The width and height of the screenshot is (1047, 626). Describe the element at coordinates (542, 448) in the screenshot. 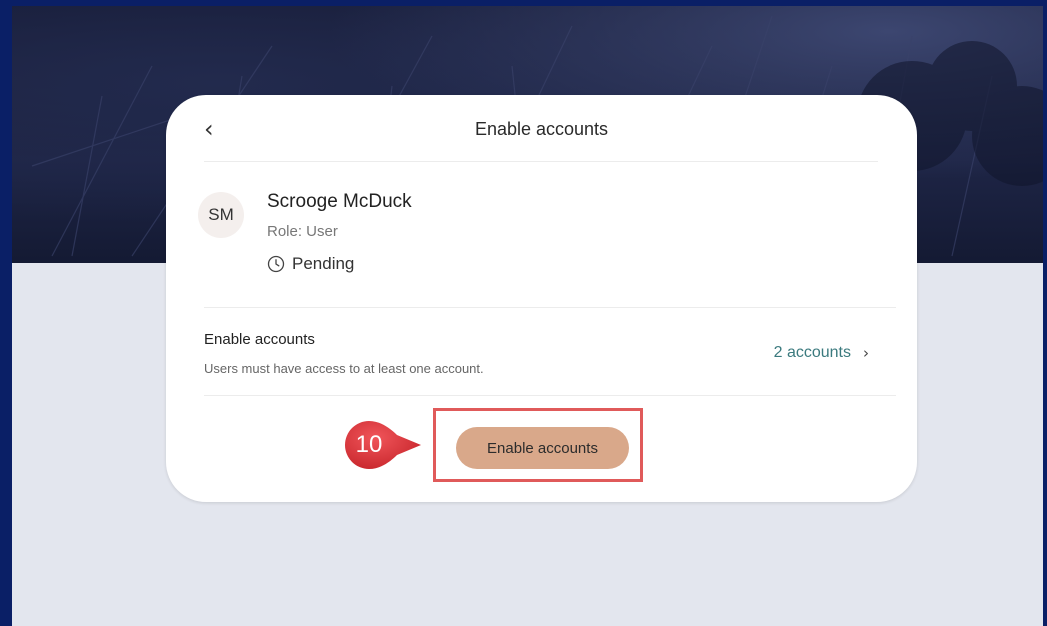

I see `enable-accounts-button: Enable accounts` at that location.